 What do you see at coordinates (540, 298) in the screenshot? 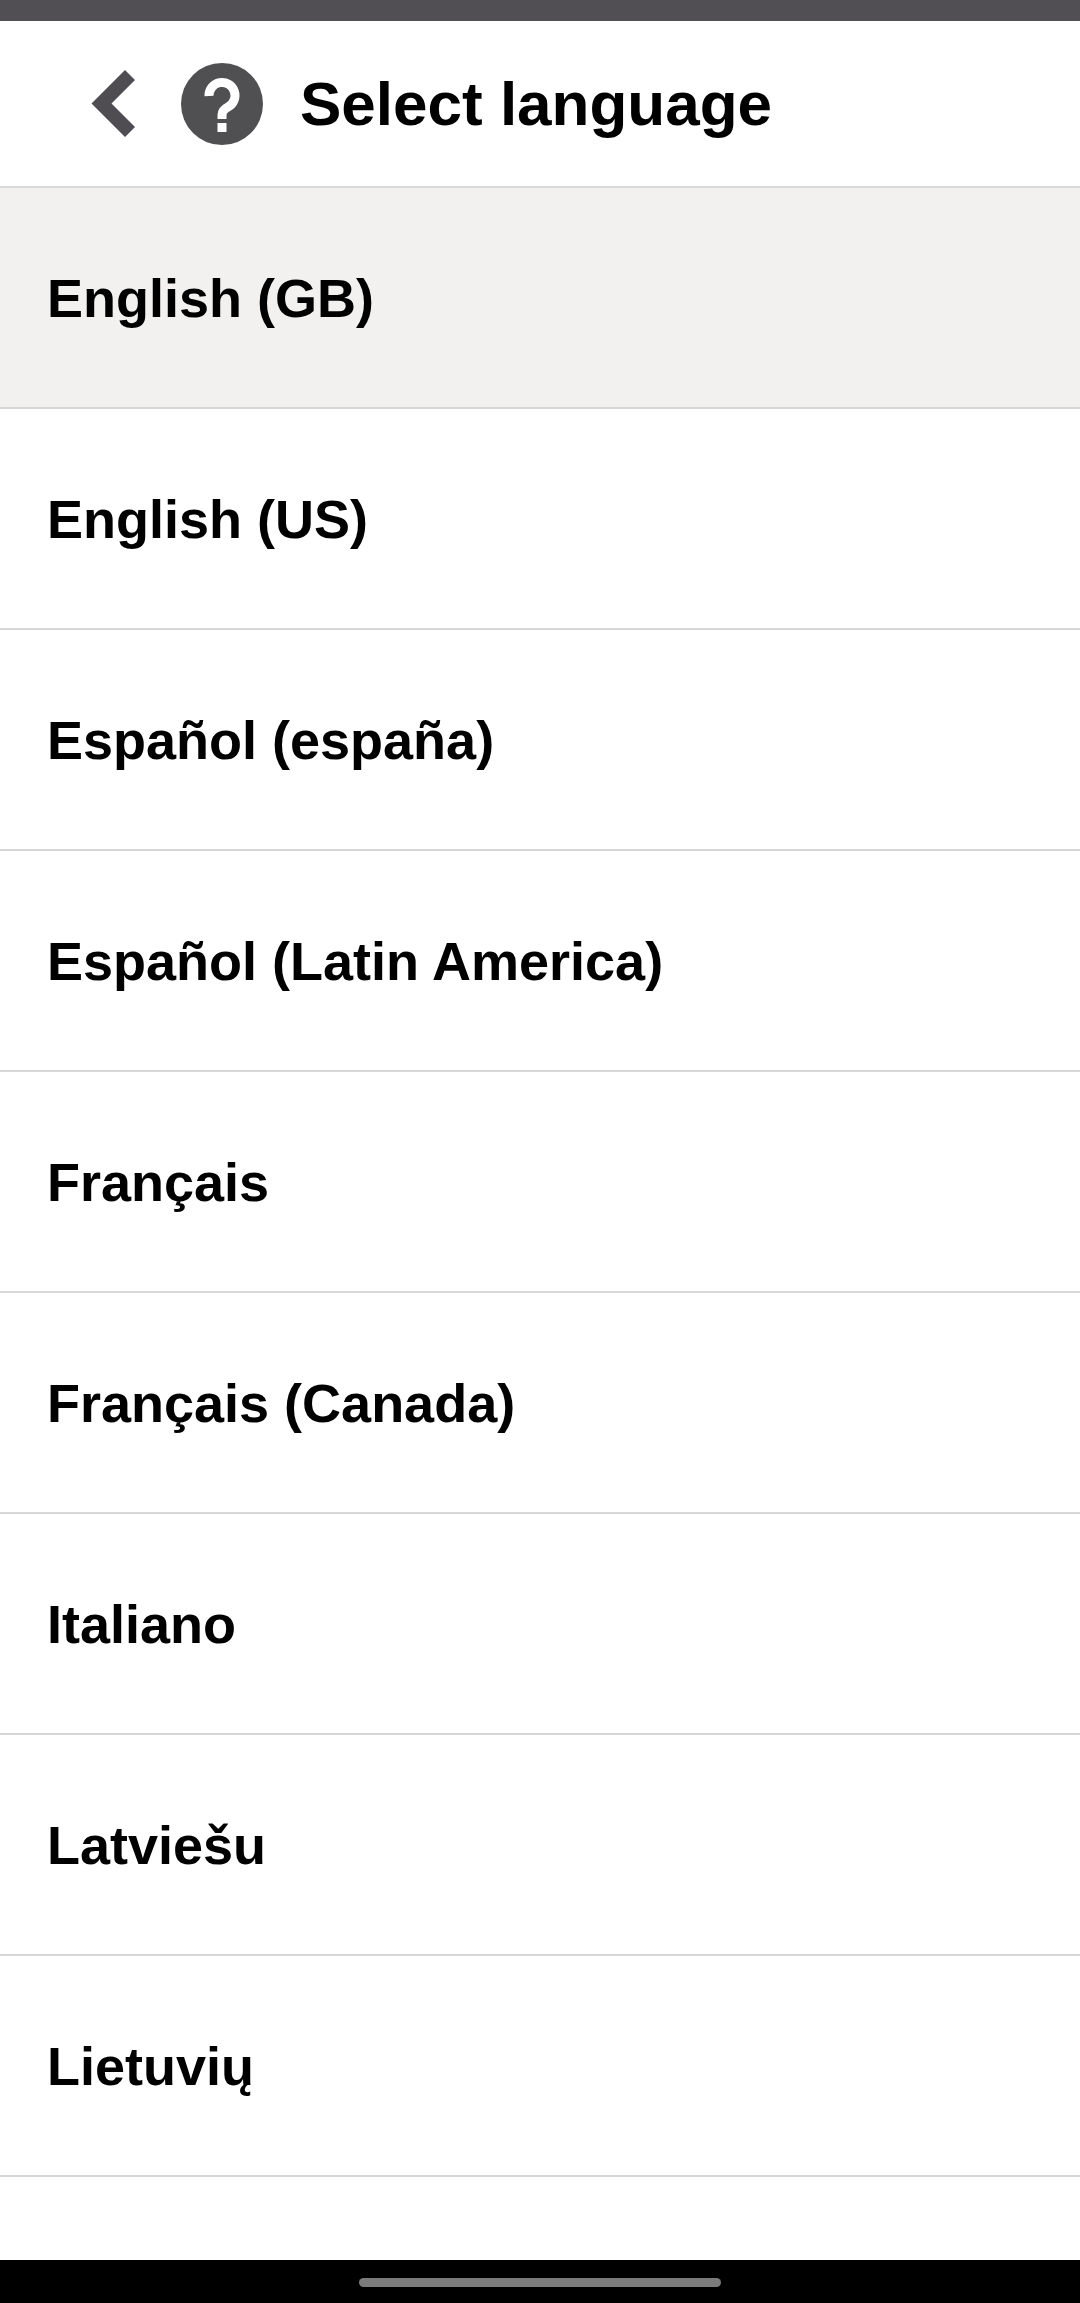
I see `language-option: English (GB)` at bounding box center [540, 298].